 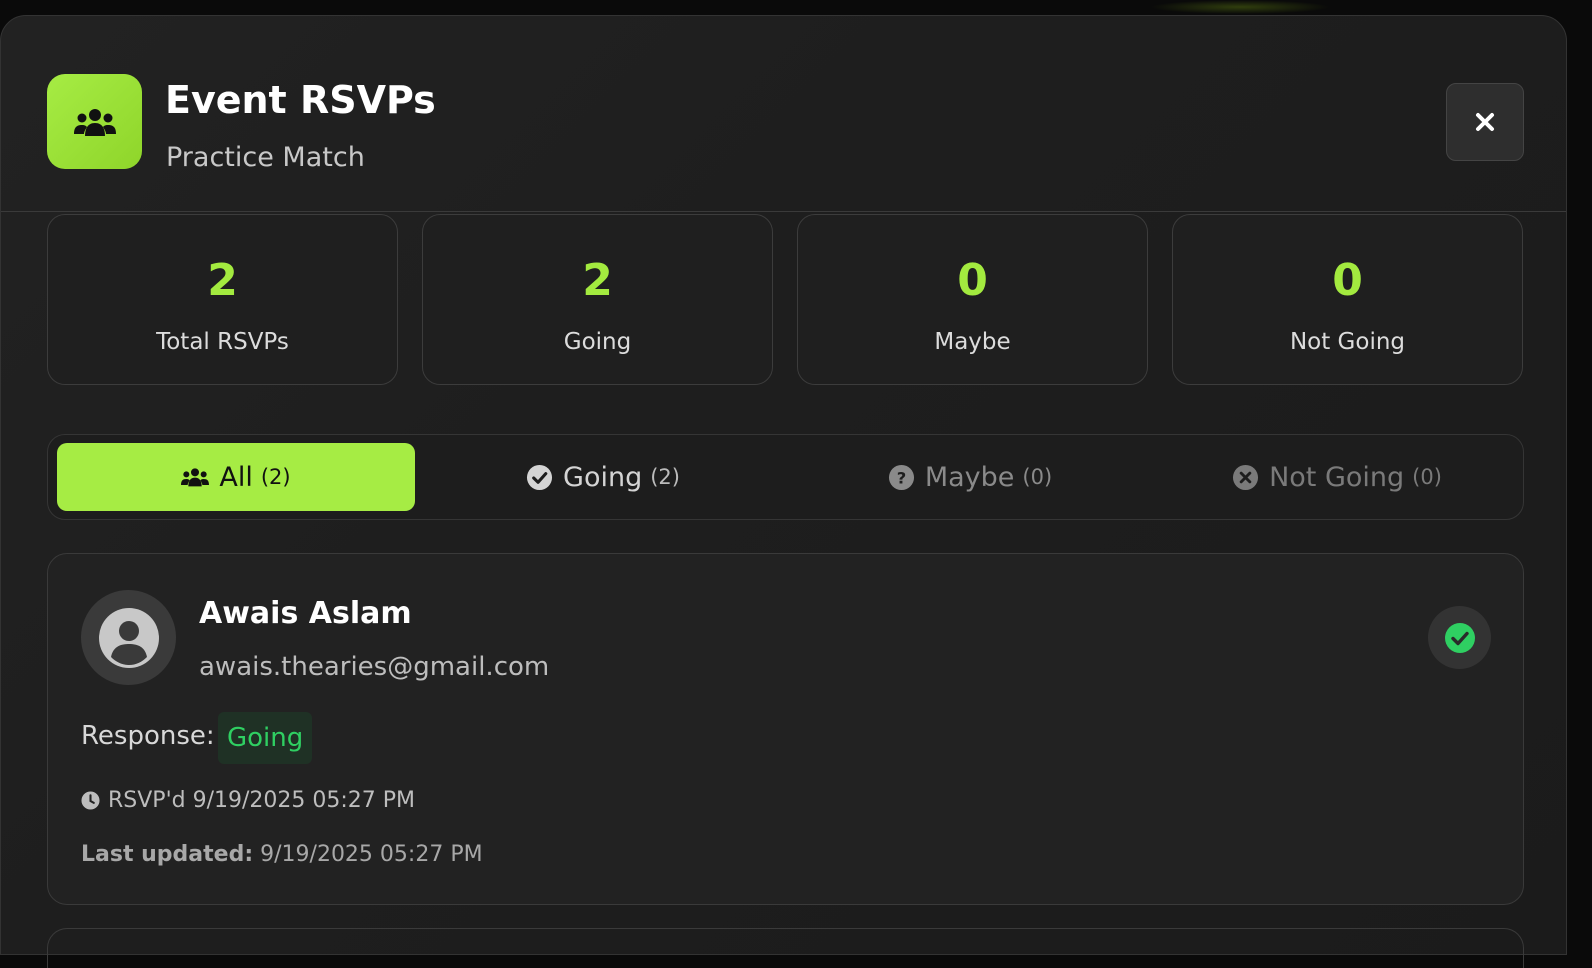 I want to click on page-title: Event RSVPs, so click(x=300, y=100).